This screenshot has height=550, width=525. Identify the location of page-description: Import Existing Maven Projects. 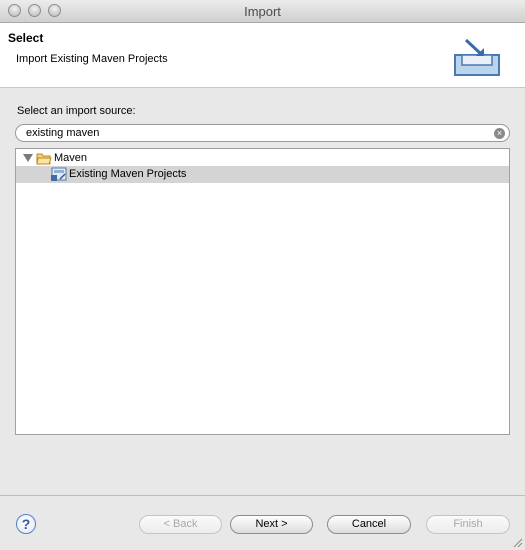
(92, 59).